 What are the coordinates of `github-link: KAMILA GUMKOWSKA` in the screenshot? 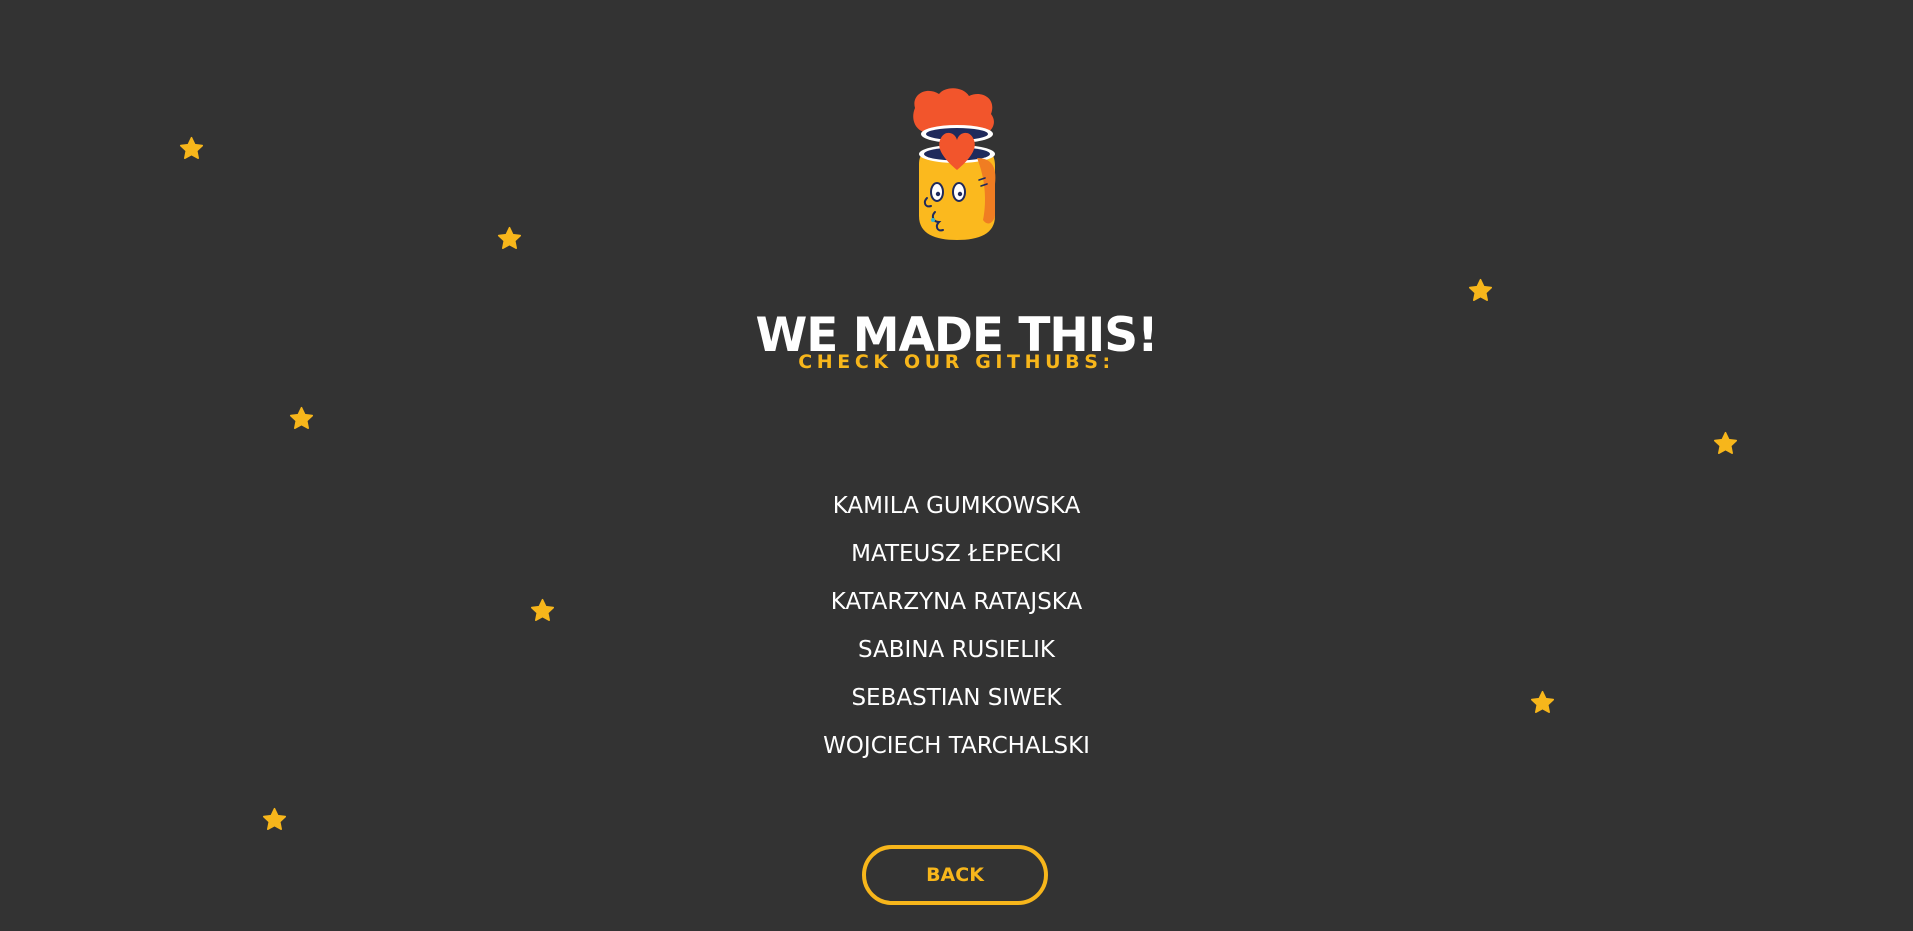 It's located at (957, 506).